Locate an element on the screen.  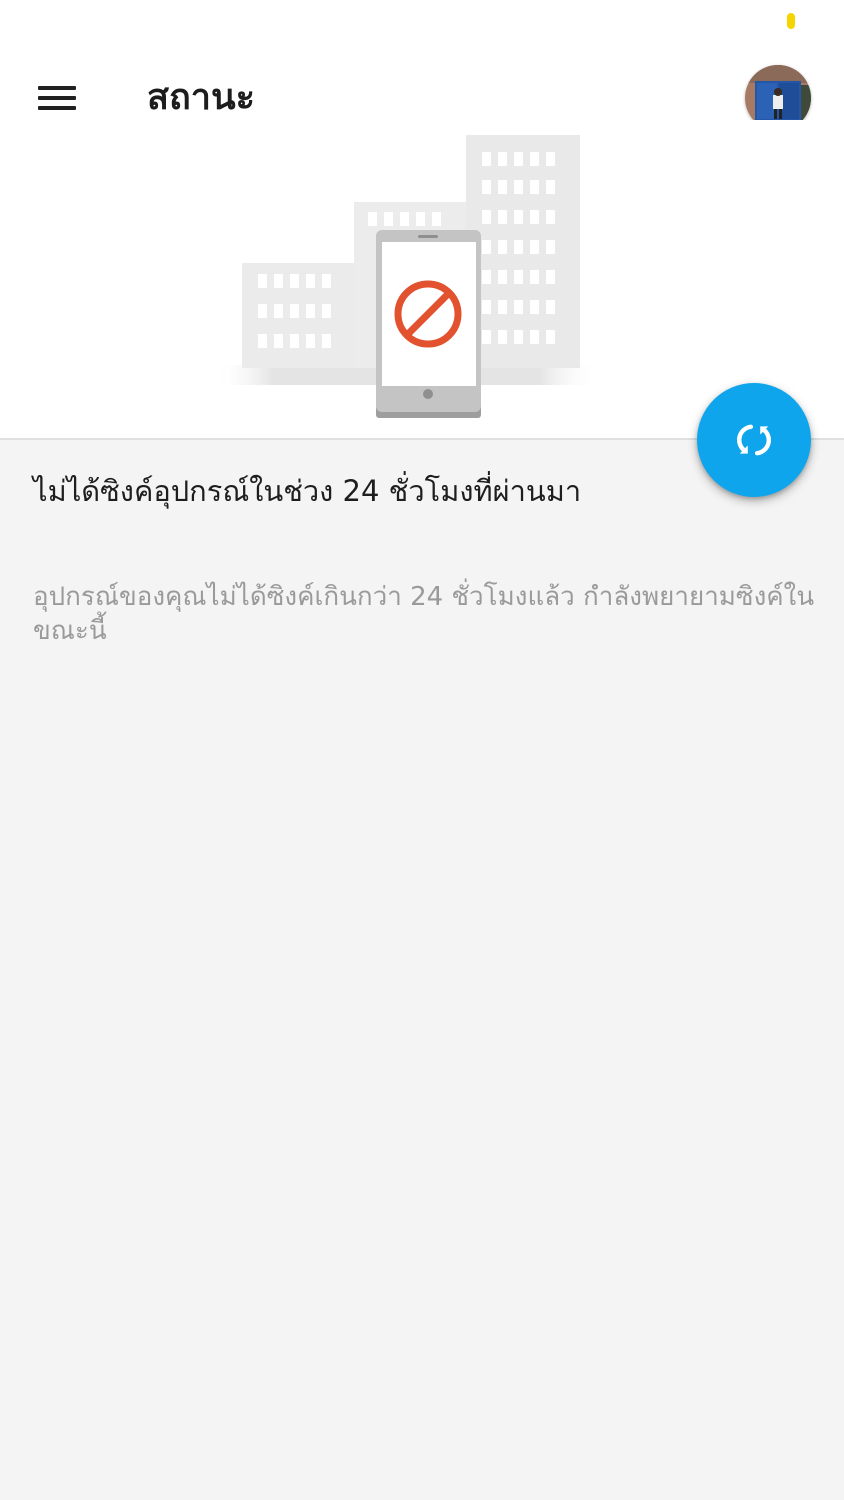
sync-icon is located at coordinates (754, 440).